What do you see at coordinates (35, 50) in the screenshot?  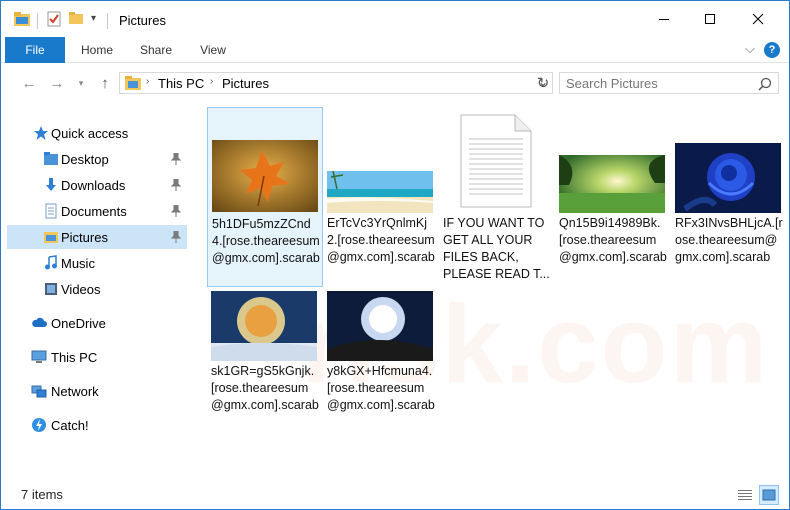 I see `tab-file: File` at bounding box center [35, 50].